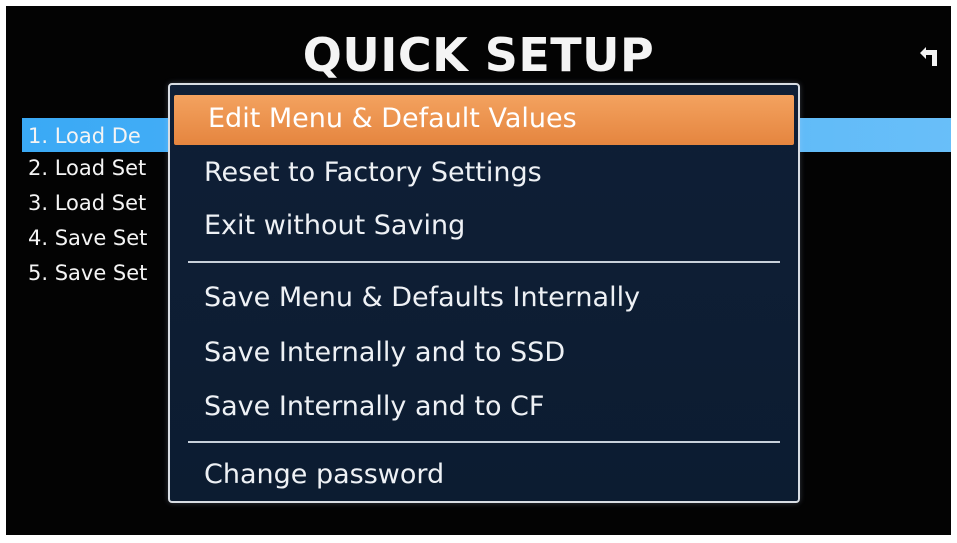 The height and width of the screenshot is (543, 957). I want to click on menu-item-label: Exit without Saving, so click(335, 225).